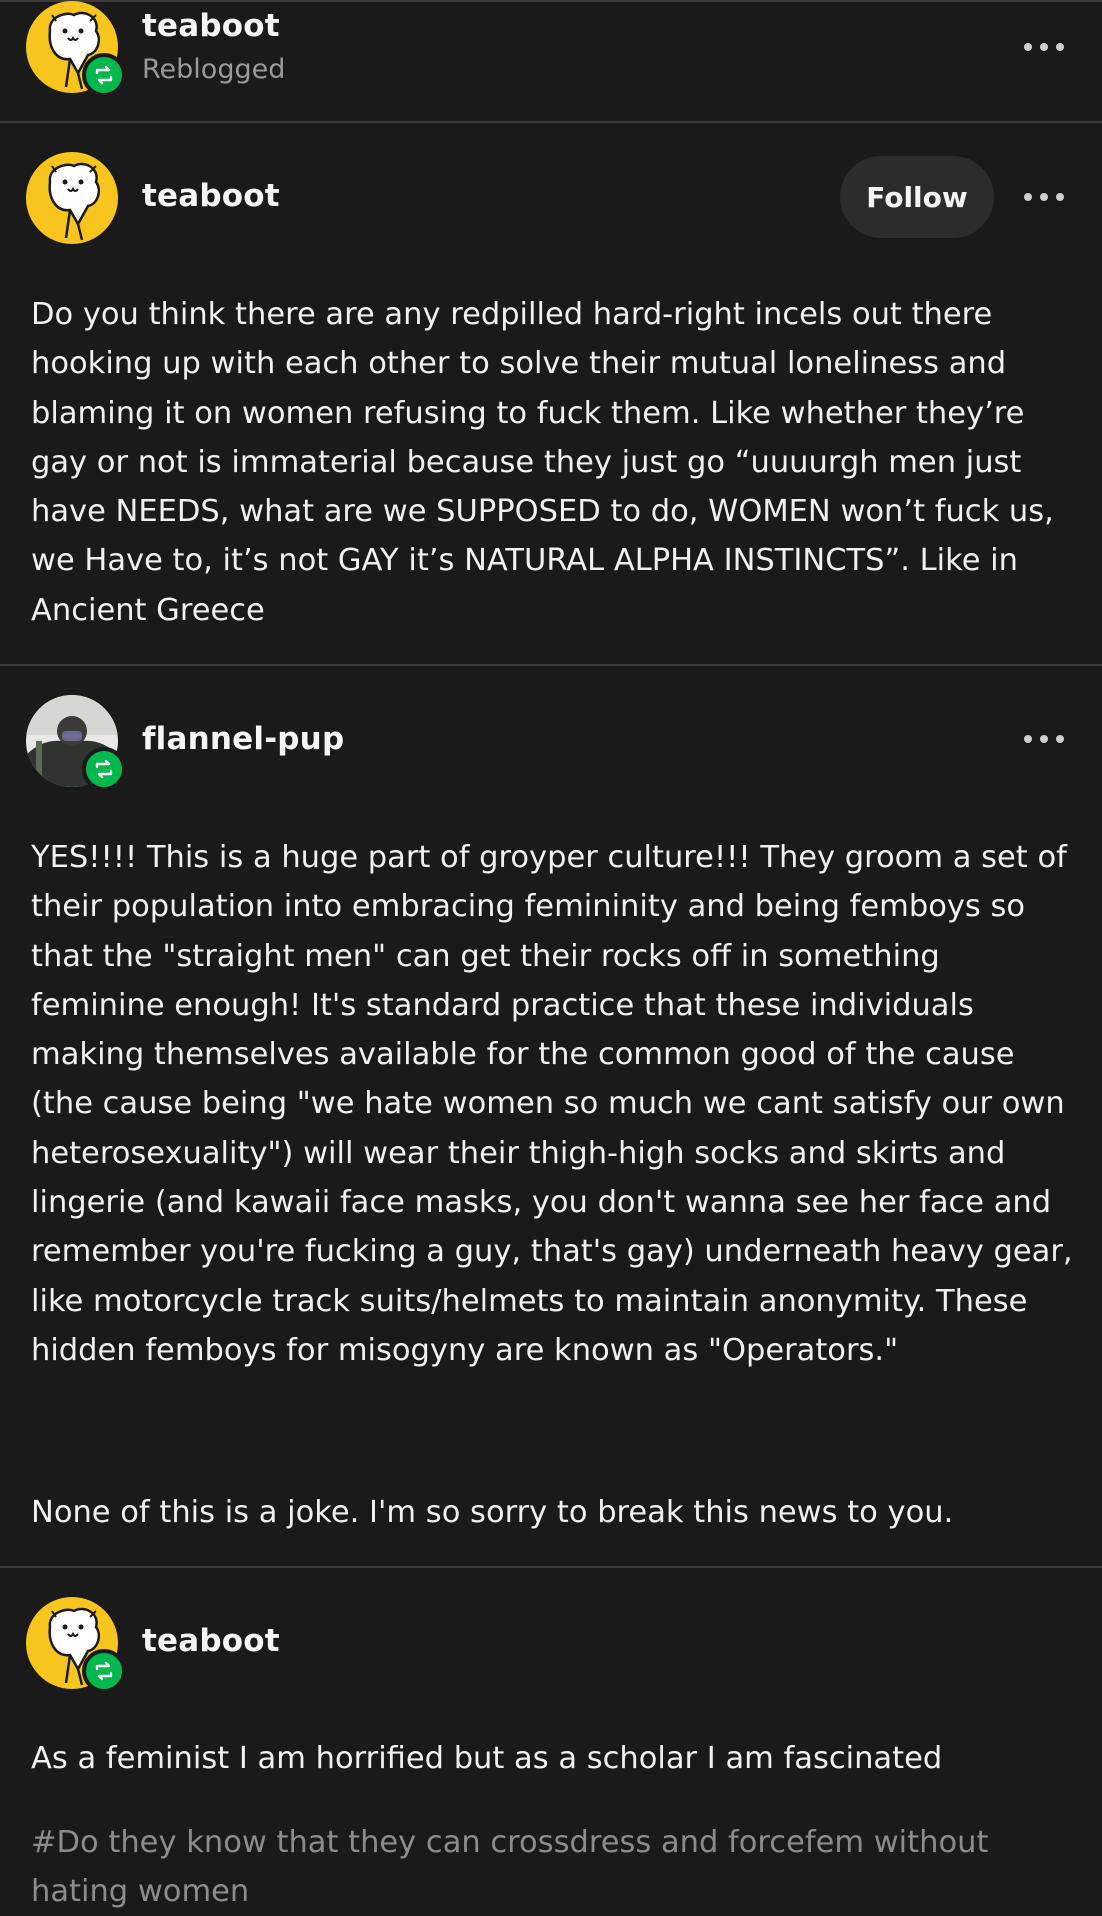 The width and height of the screenshot is (1102, 1916). What do you see at coordinates (917, 197) in the screenshot?
I see `follow-button: Follow` at bounding box center [917, 197].